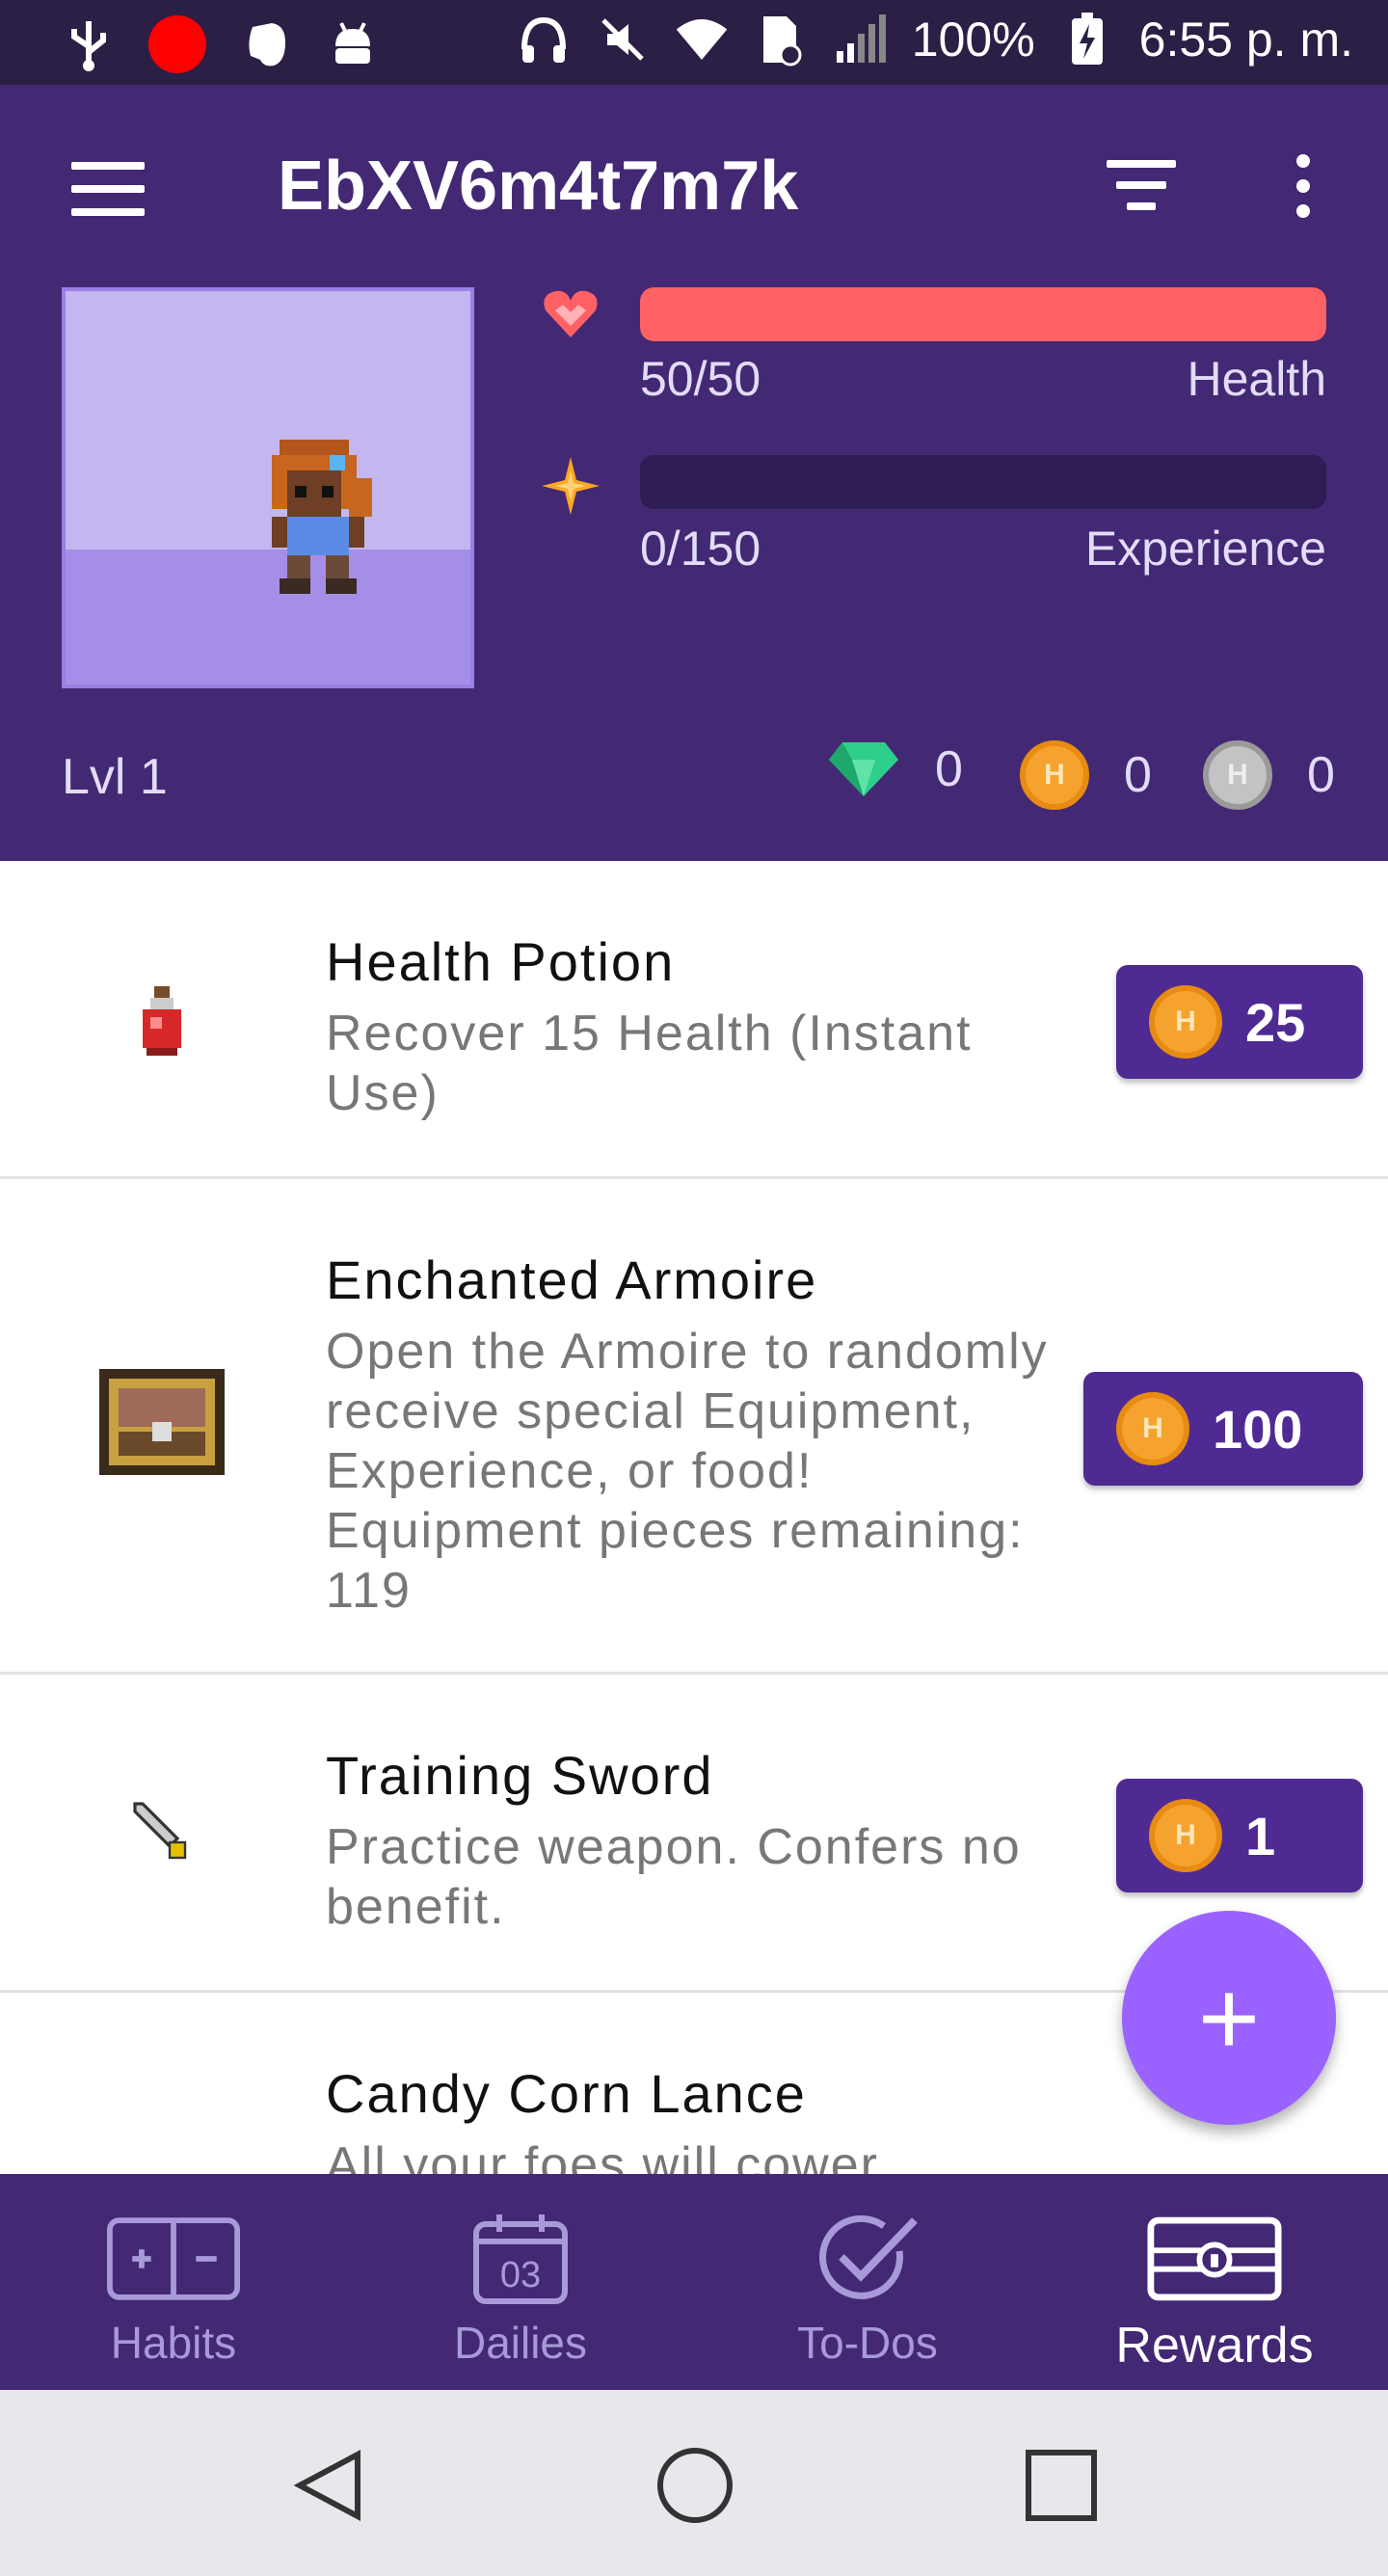  I want to click on training-sword-icon, so click(161, 1831).